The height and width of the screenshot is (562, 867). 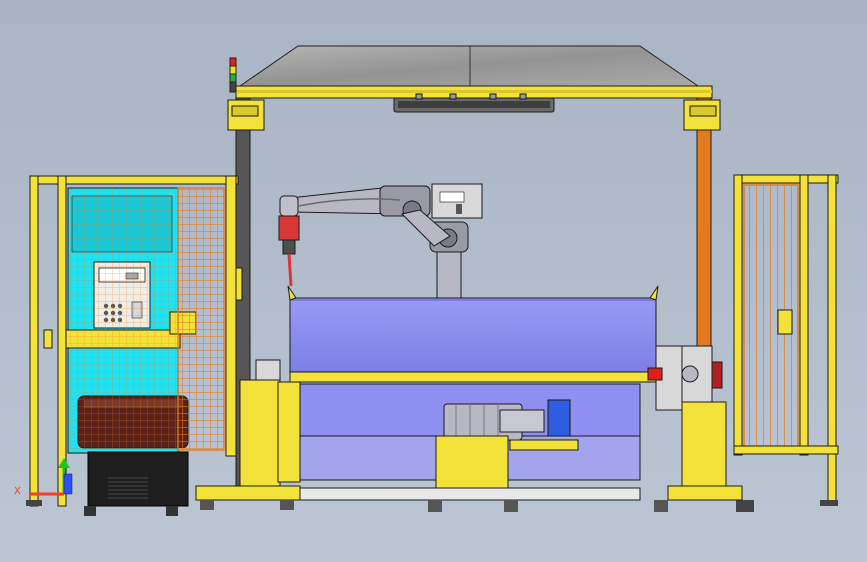 I want to click on right-tailstock, so click(x=695, y=423).